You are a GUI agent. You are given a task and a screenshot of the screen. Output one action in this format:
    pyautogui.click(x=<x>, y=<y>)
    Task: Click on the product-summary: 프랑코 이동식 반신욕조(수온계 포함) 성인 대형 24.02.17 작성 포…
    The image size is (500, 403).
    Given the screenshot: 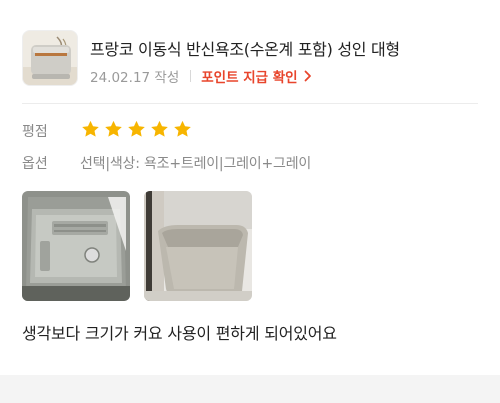 What is the action you would take?
    pyautogui.click(x=250, y=60)
    